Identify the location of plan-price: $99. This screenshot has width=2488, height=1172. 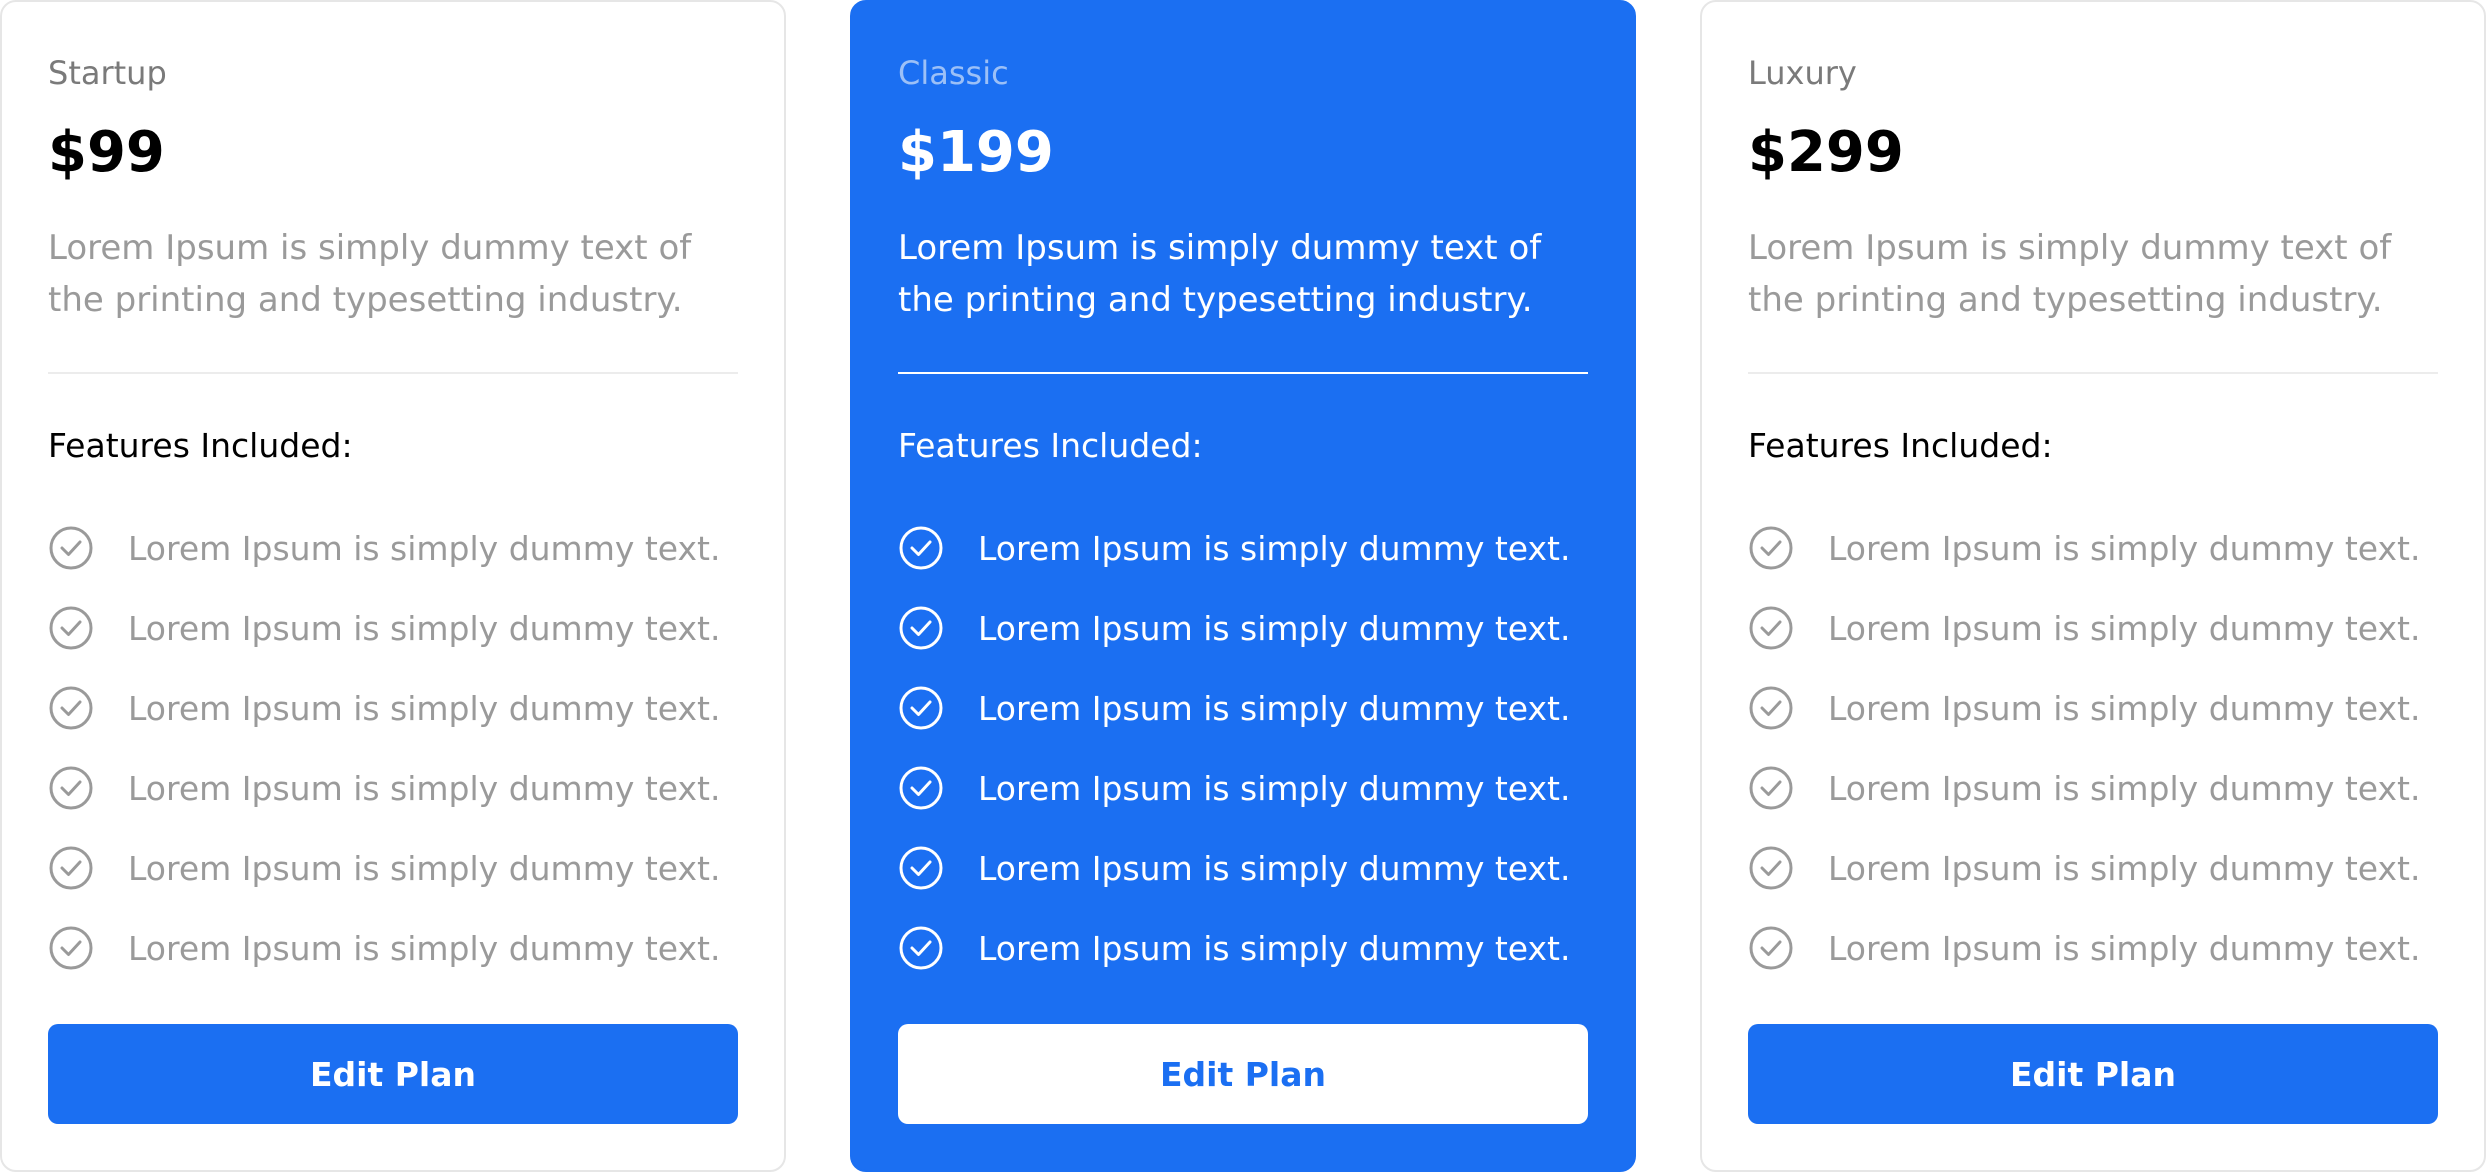
(106, 152).